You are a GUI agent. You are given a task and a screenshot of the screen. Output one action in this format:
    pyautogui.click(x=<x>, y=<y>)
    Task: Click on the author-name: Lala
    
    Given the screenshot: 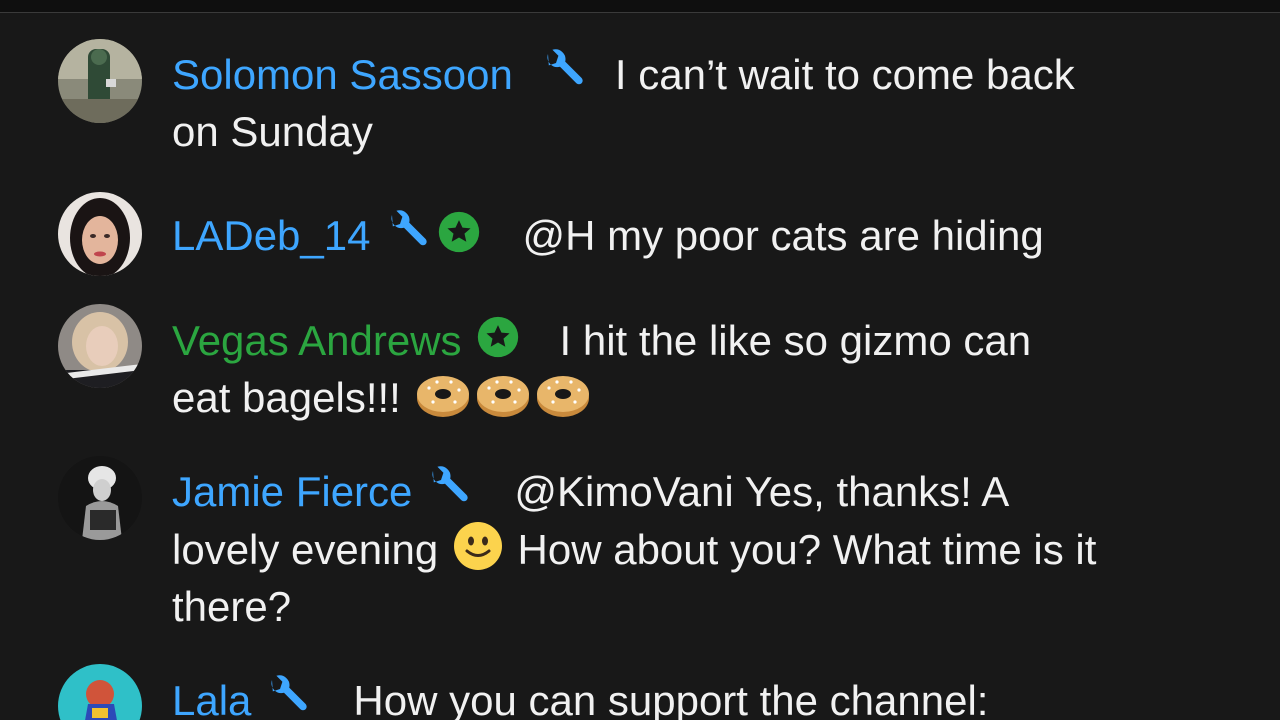 What is the action you would take?
    pyautogui.click(x=211, y=698)
    